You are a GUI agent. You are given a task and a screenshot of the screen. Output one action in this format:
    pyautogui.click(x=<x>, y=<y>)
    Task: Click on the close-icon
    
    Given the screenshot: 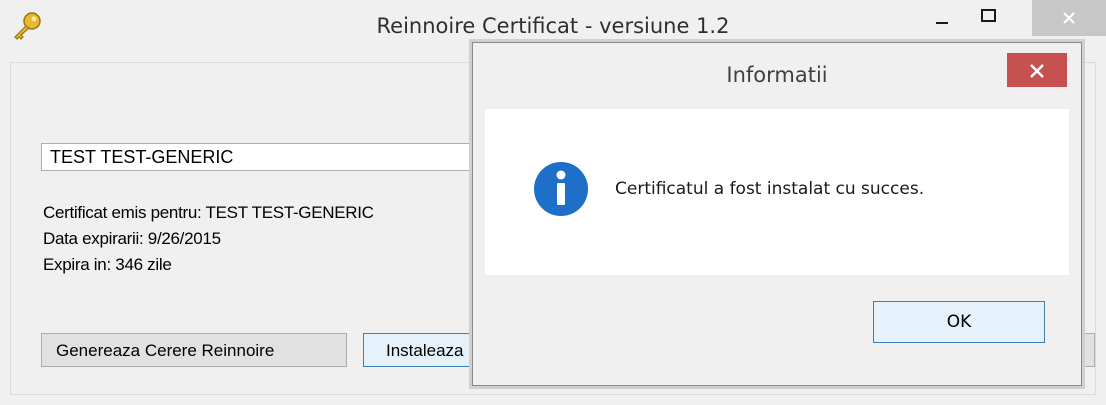 What is the action you would take?
    pyautogui.click(x=1069, y=18)
    